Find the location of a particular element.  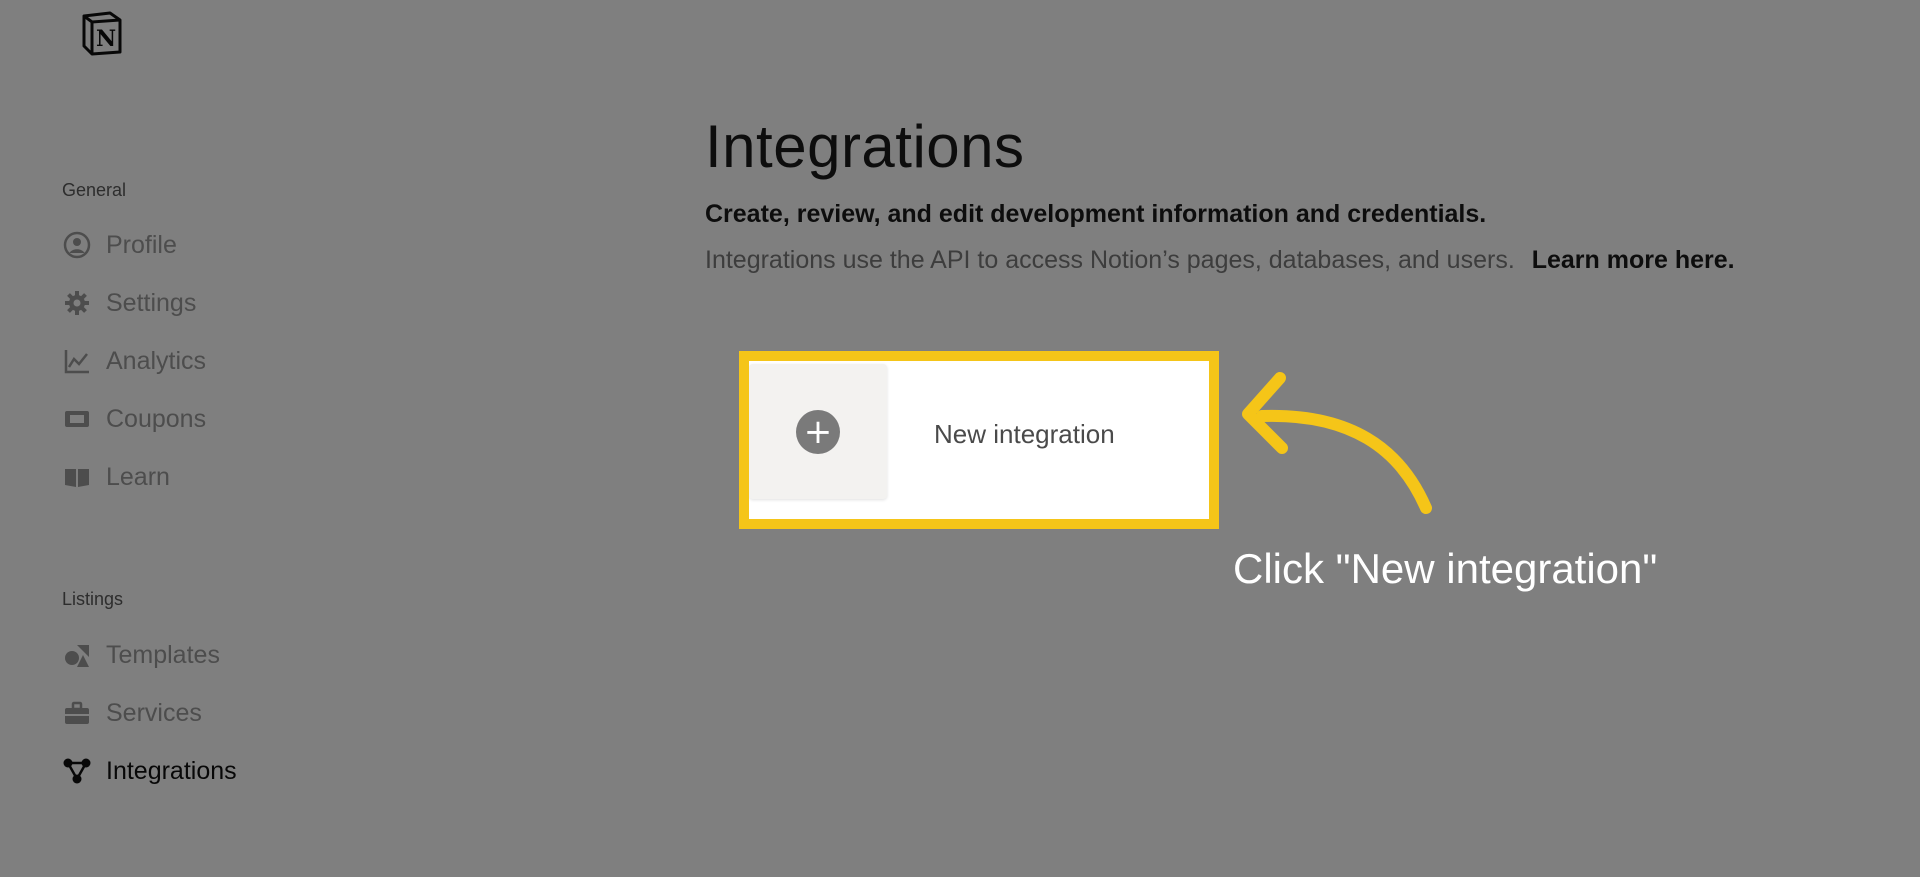

sidebar-item-coupons: Coupons is located at coordinates (134, 419).